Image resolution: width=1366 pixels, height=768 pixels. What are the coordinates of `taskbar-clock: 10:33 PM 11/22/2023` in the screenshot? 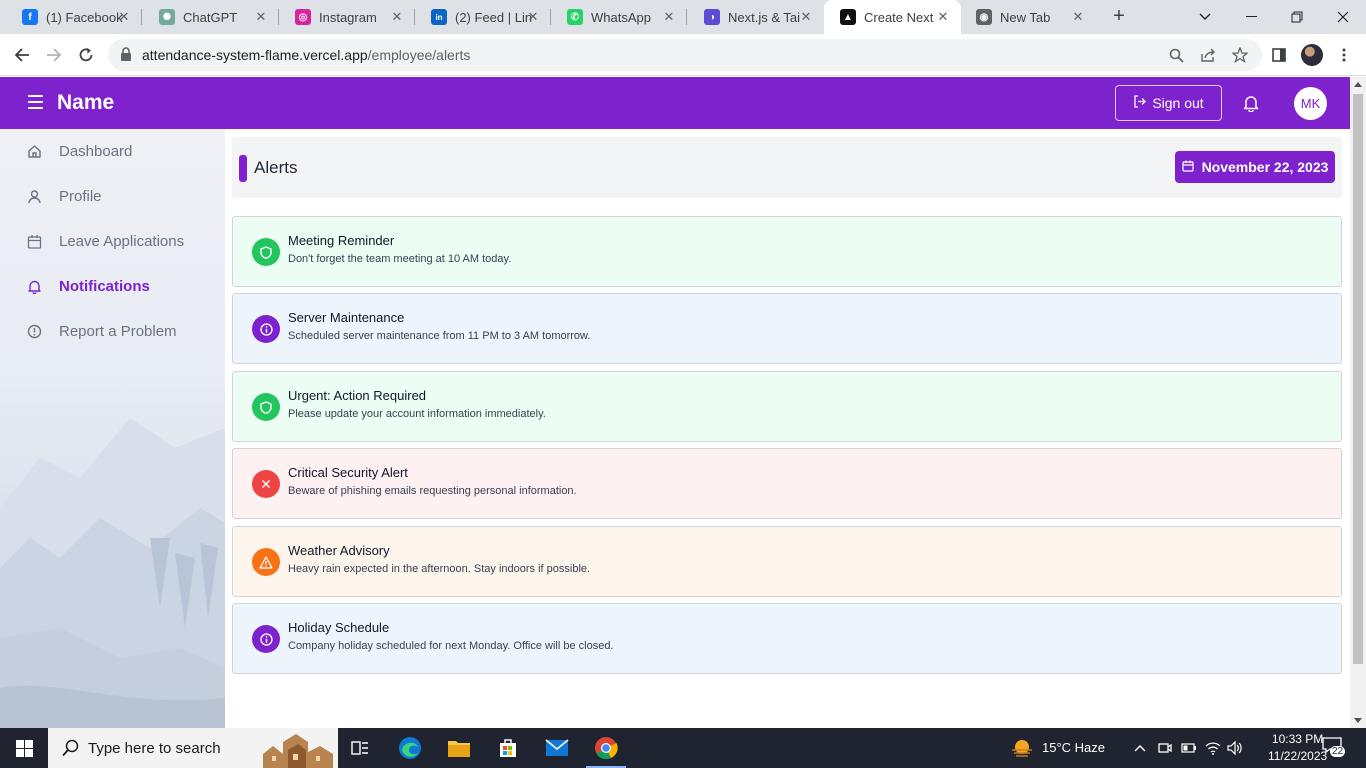 It's located at (1297, 748).